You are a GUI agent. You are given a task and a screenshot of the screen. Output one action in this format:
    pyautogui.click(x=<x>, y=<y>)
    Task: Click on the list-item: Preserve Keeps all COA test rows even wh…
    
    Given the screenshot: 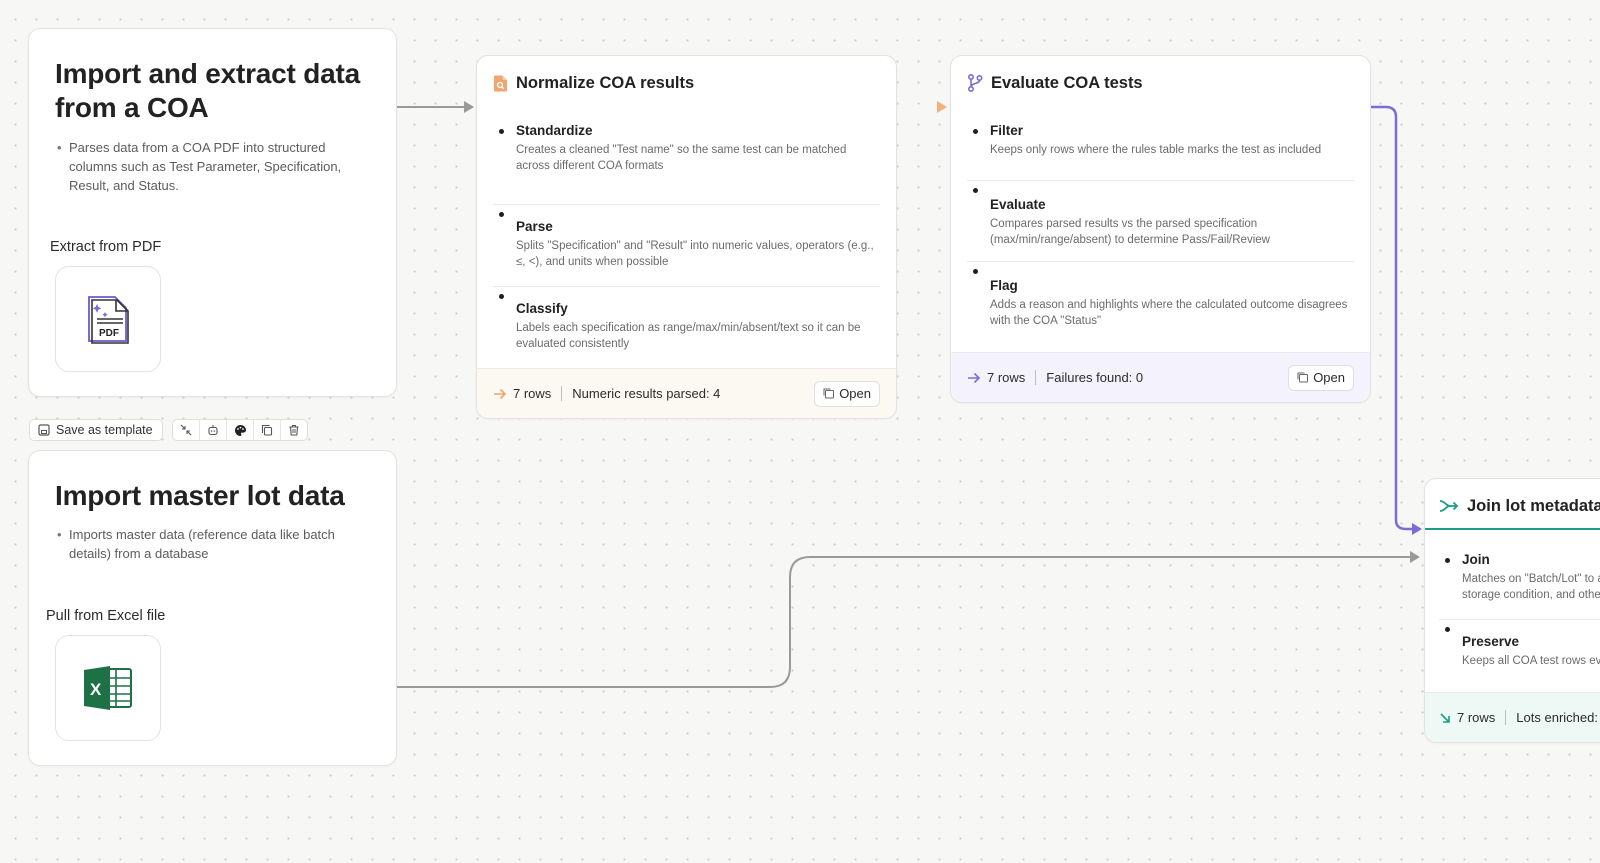 What is the action you would take?
    pyautogui.click(x=1519, y=645)
    